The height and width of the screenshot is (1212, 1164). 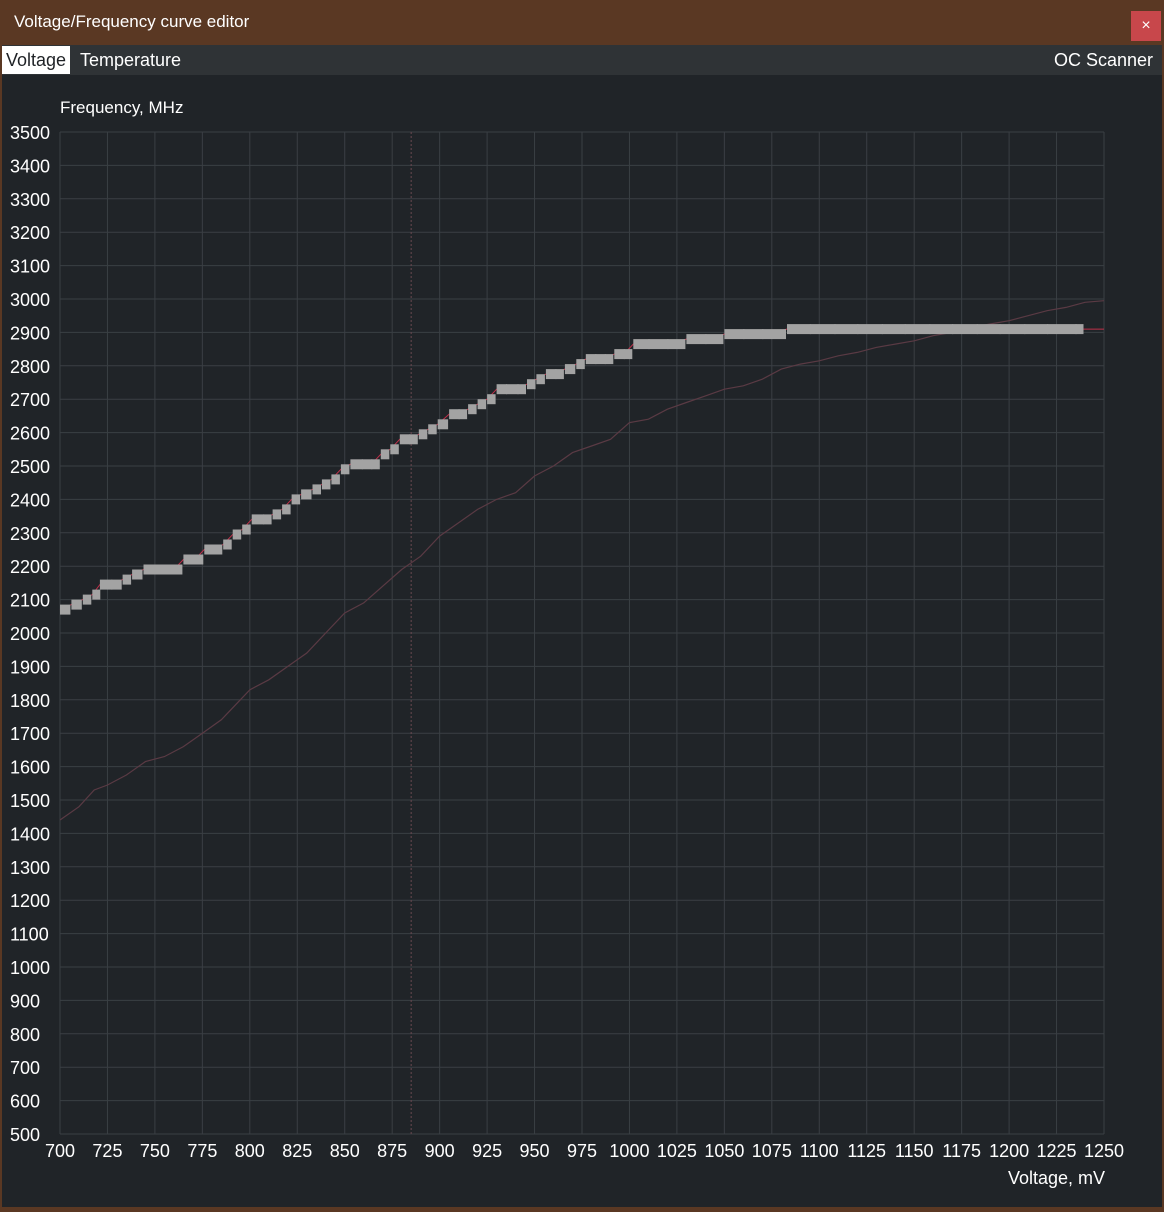 I want to click on x-tick-label: 1125, so click(x=866, y=1151).